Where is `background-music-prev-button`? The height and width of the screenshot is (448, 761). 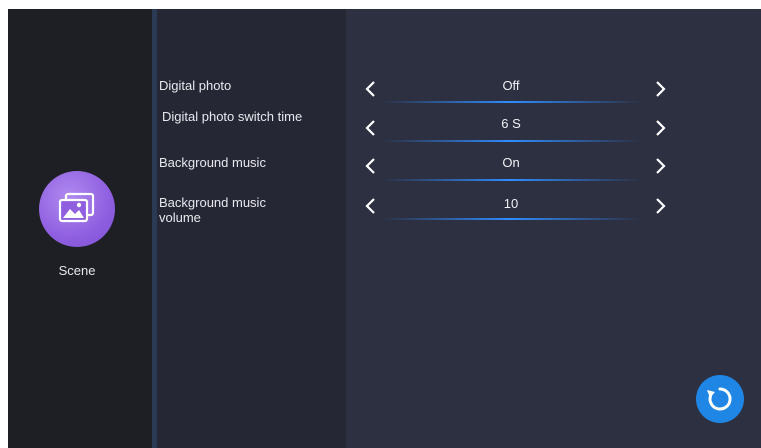 background-music-prev-button is located at coordinates (371, 166).